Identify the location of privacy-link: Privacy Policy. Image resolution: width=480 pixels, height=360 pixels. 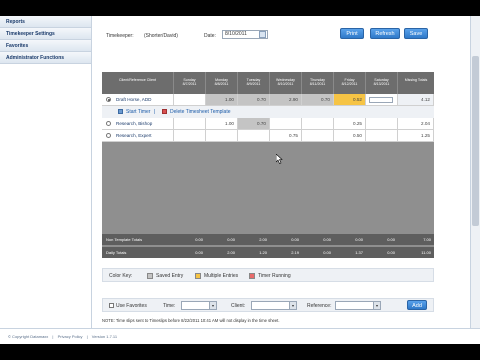
(70, 336).